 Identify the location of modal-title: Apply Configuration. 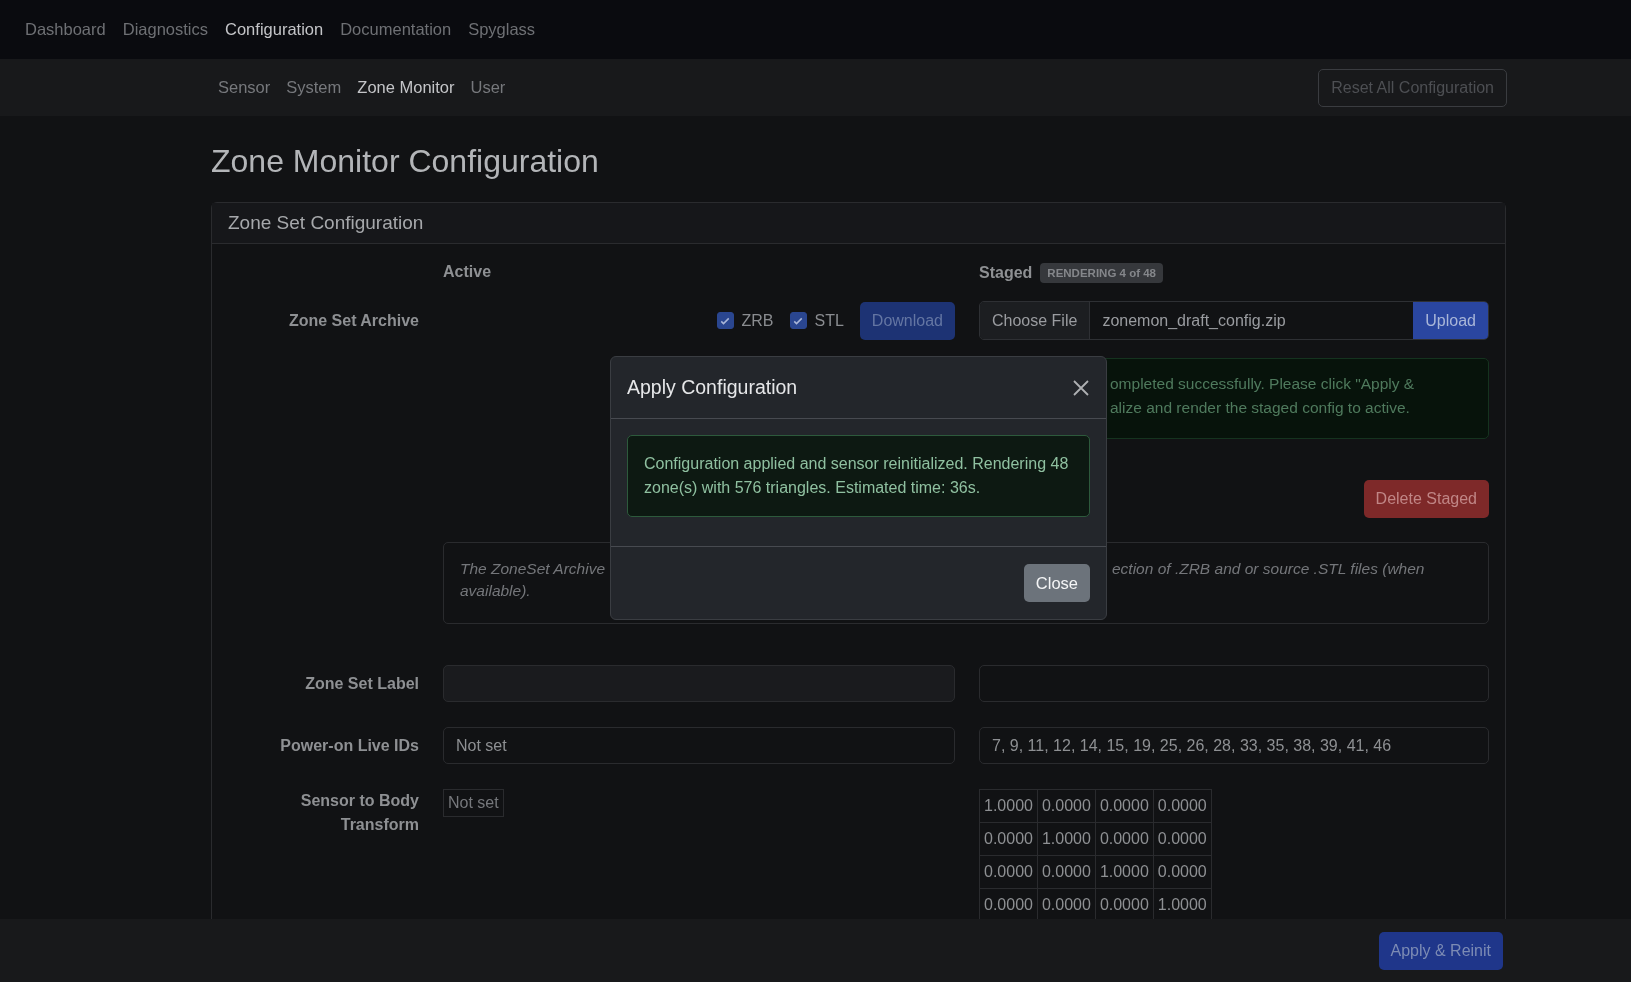
(712, 387).